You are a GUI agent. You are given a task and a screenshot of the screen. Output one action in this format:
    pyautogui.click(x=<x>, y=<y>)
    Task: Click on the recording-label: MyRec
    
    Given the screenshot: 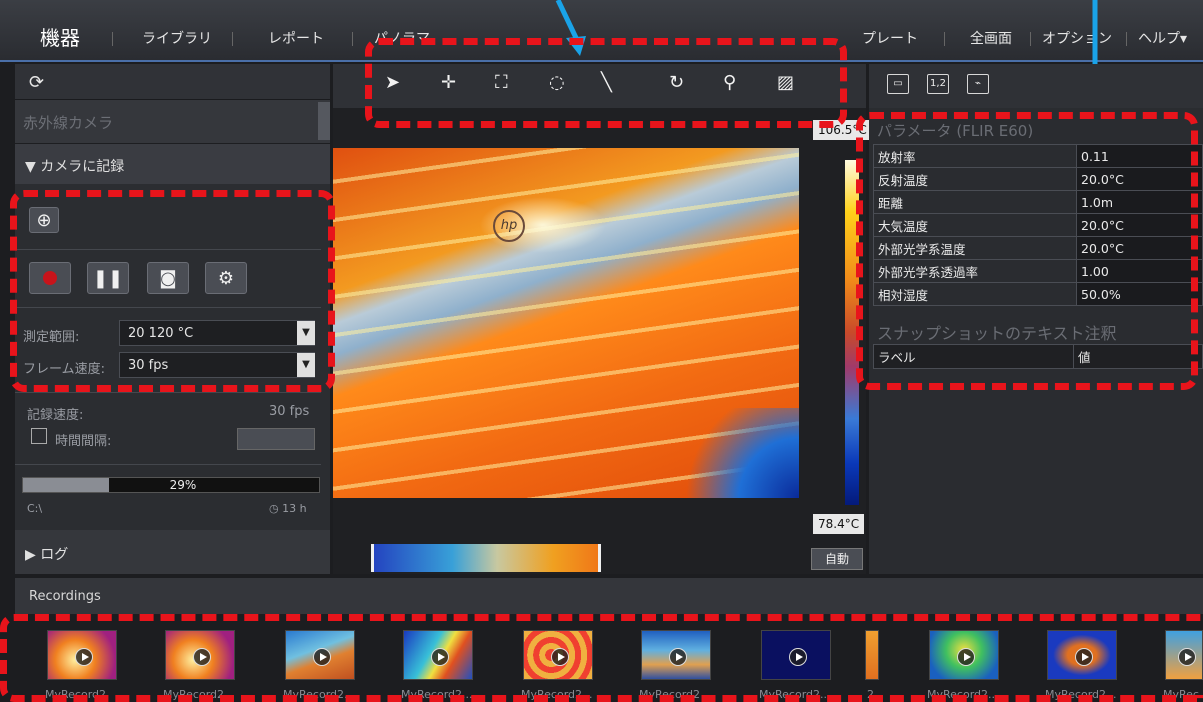 What is the action you would take?
    pyautogui.click(x=1181, y=694)
    